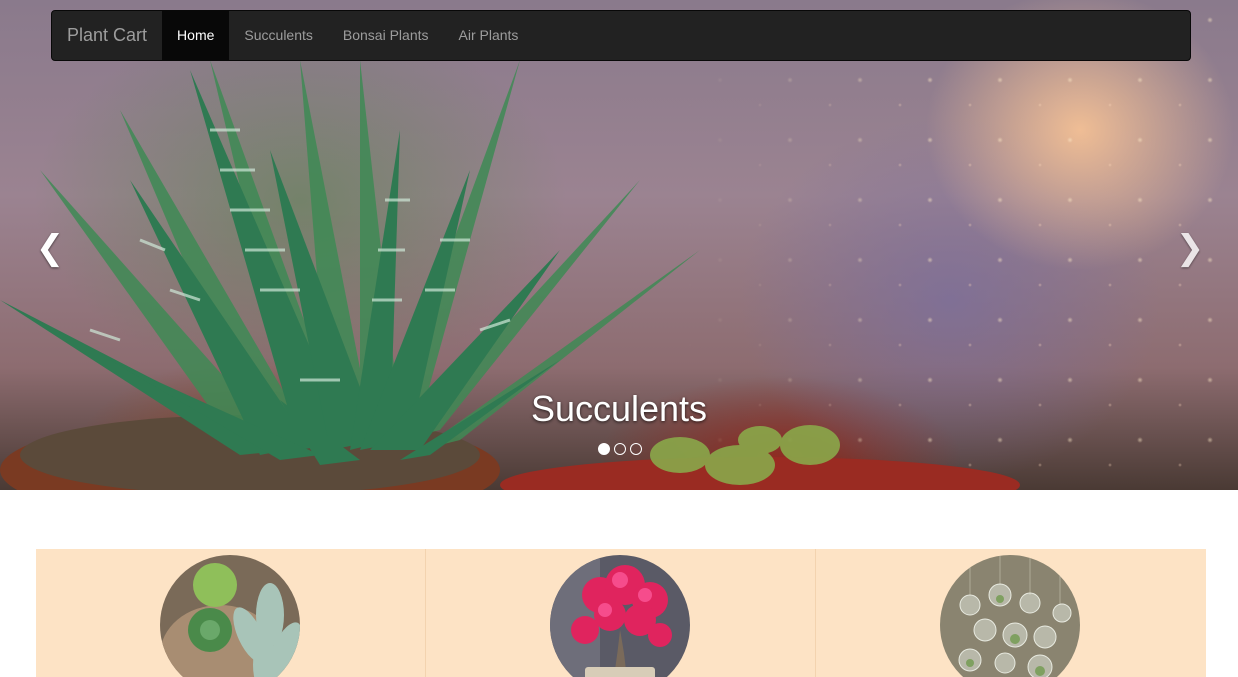  Describe the element at coordinates (107, 35) in the screenshot. I see `brand-link: Plant Cart` at that location.